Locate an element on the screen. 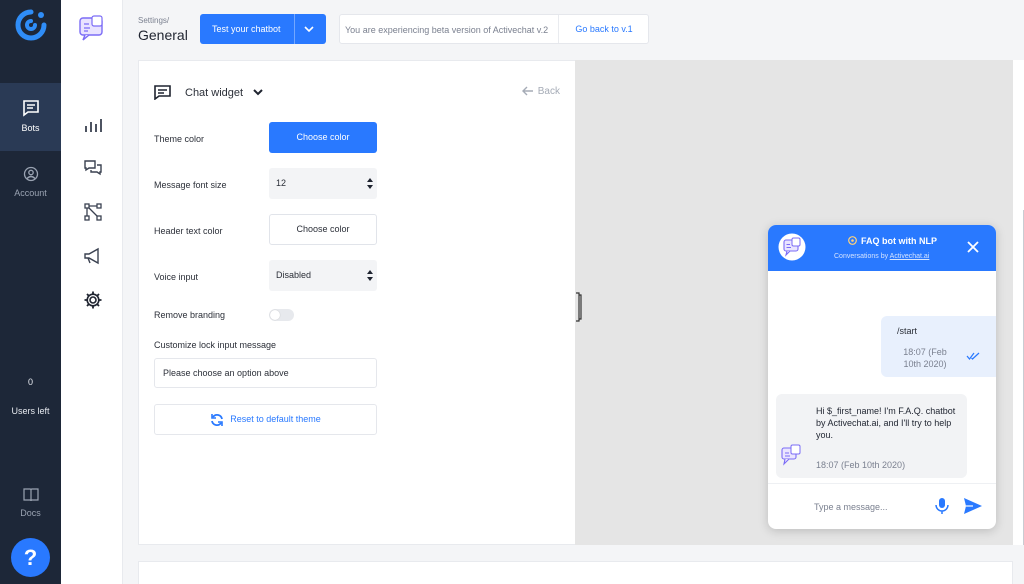 The width and height of the screenshot is (1024, 584). theme-color-button: Choose color is located at coordinates (323, 137).